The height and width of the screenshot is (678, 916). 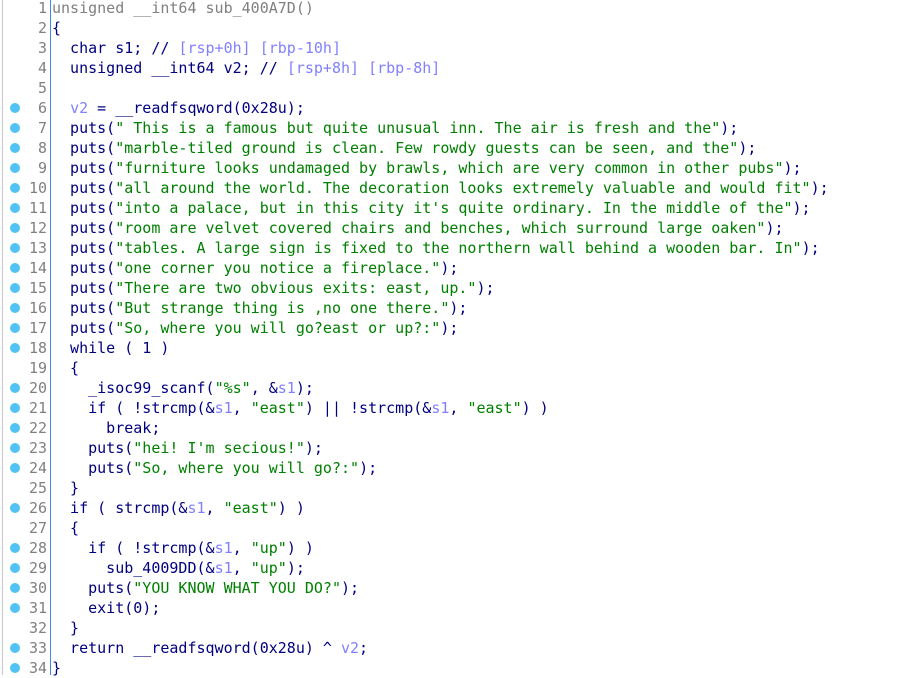 What do you see at coordinates (219, 448) in the screenshot?
I see `string-literal: "hei! I'm secious!"` at bounding box center [219, 448].